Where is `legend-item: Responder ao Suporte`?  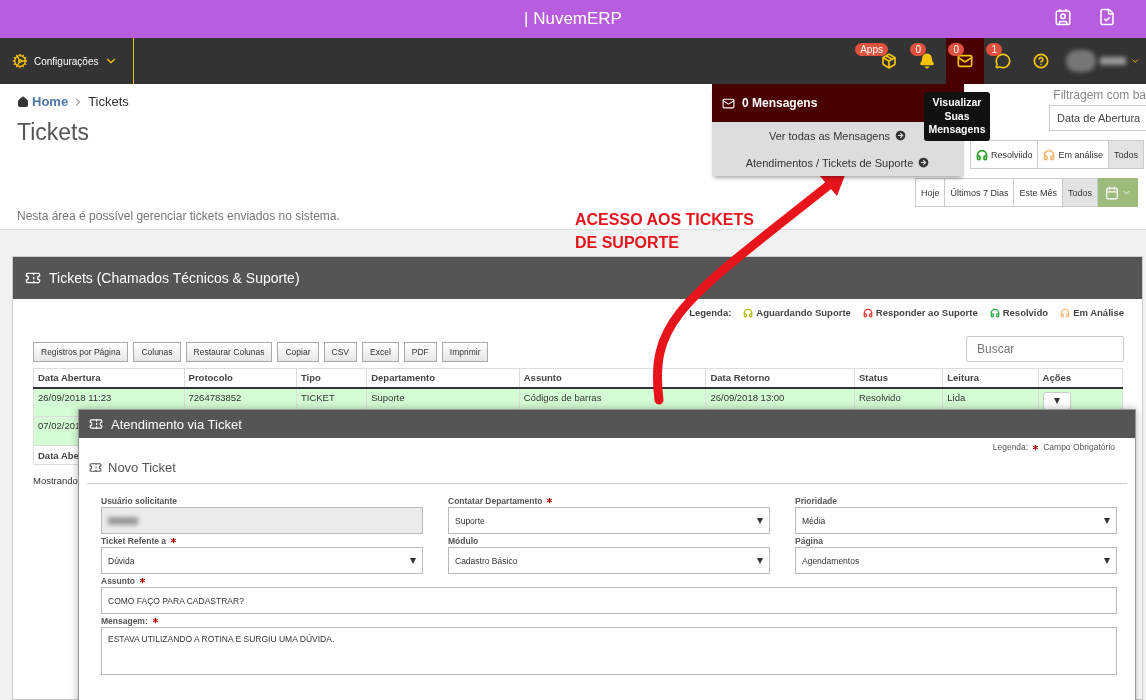
legend-item: Responder ao Suporte is located at coordinates (920, 312).